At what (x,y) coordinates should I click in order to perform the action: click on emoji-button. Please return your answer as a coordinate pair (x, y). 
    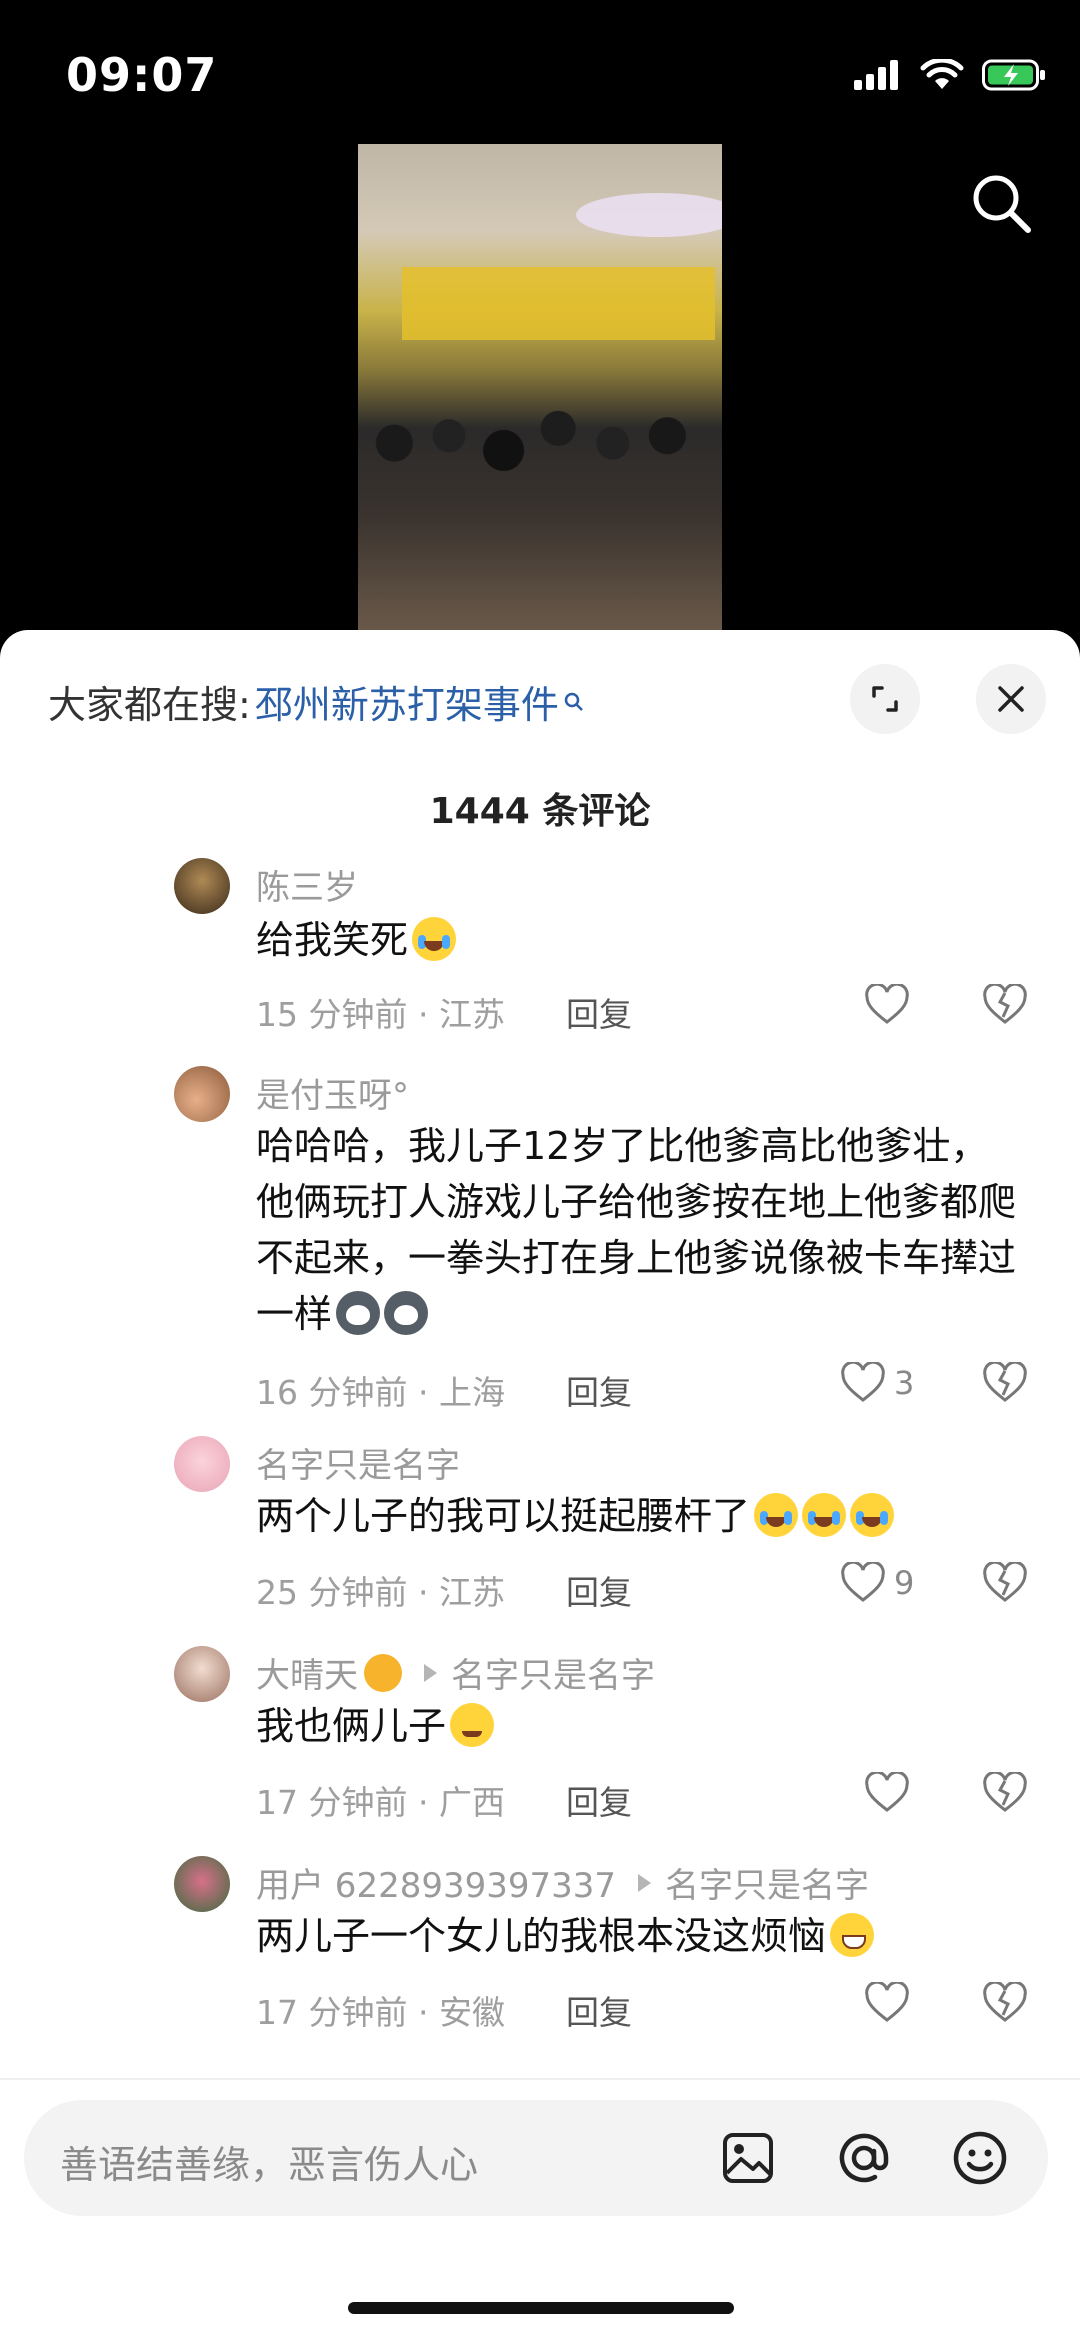
    Looking at the image, I should click on (980, 2158).